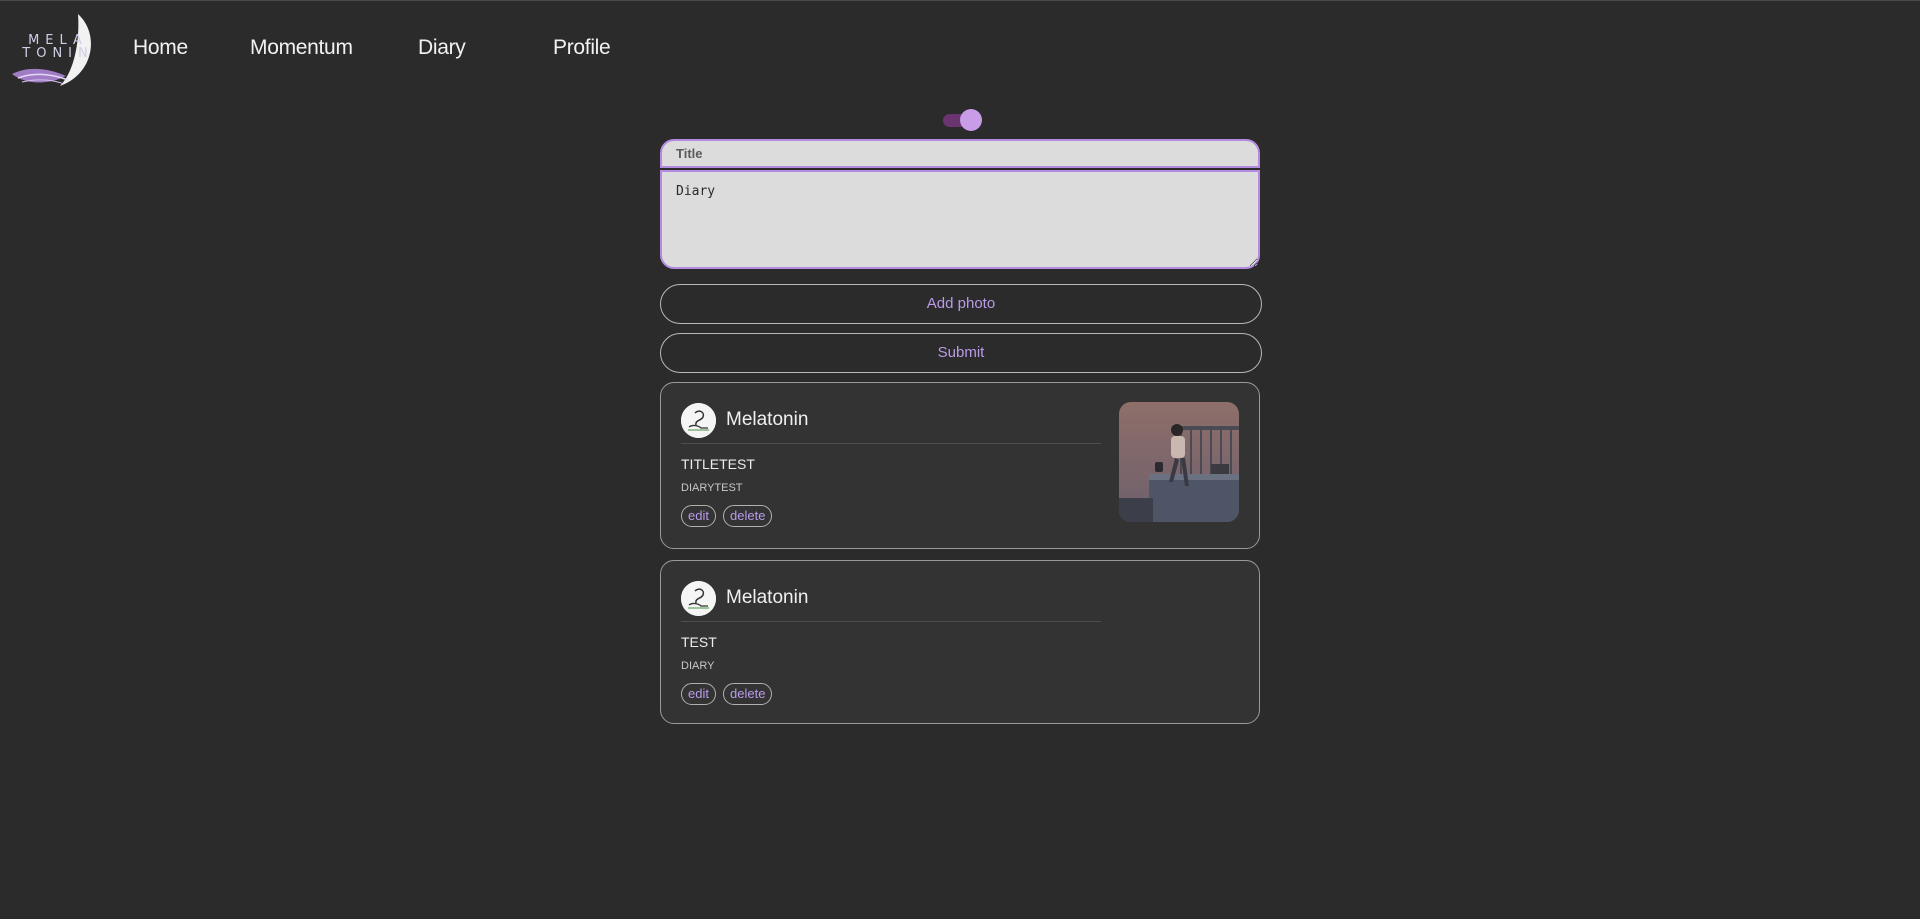  Describe the element at coordinates (712, 488) in the screenshot. I see `post-body: DIARYTEST` at that location.